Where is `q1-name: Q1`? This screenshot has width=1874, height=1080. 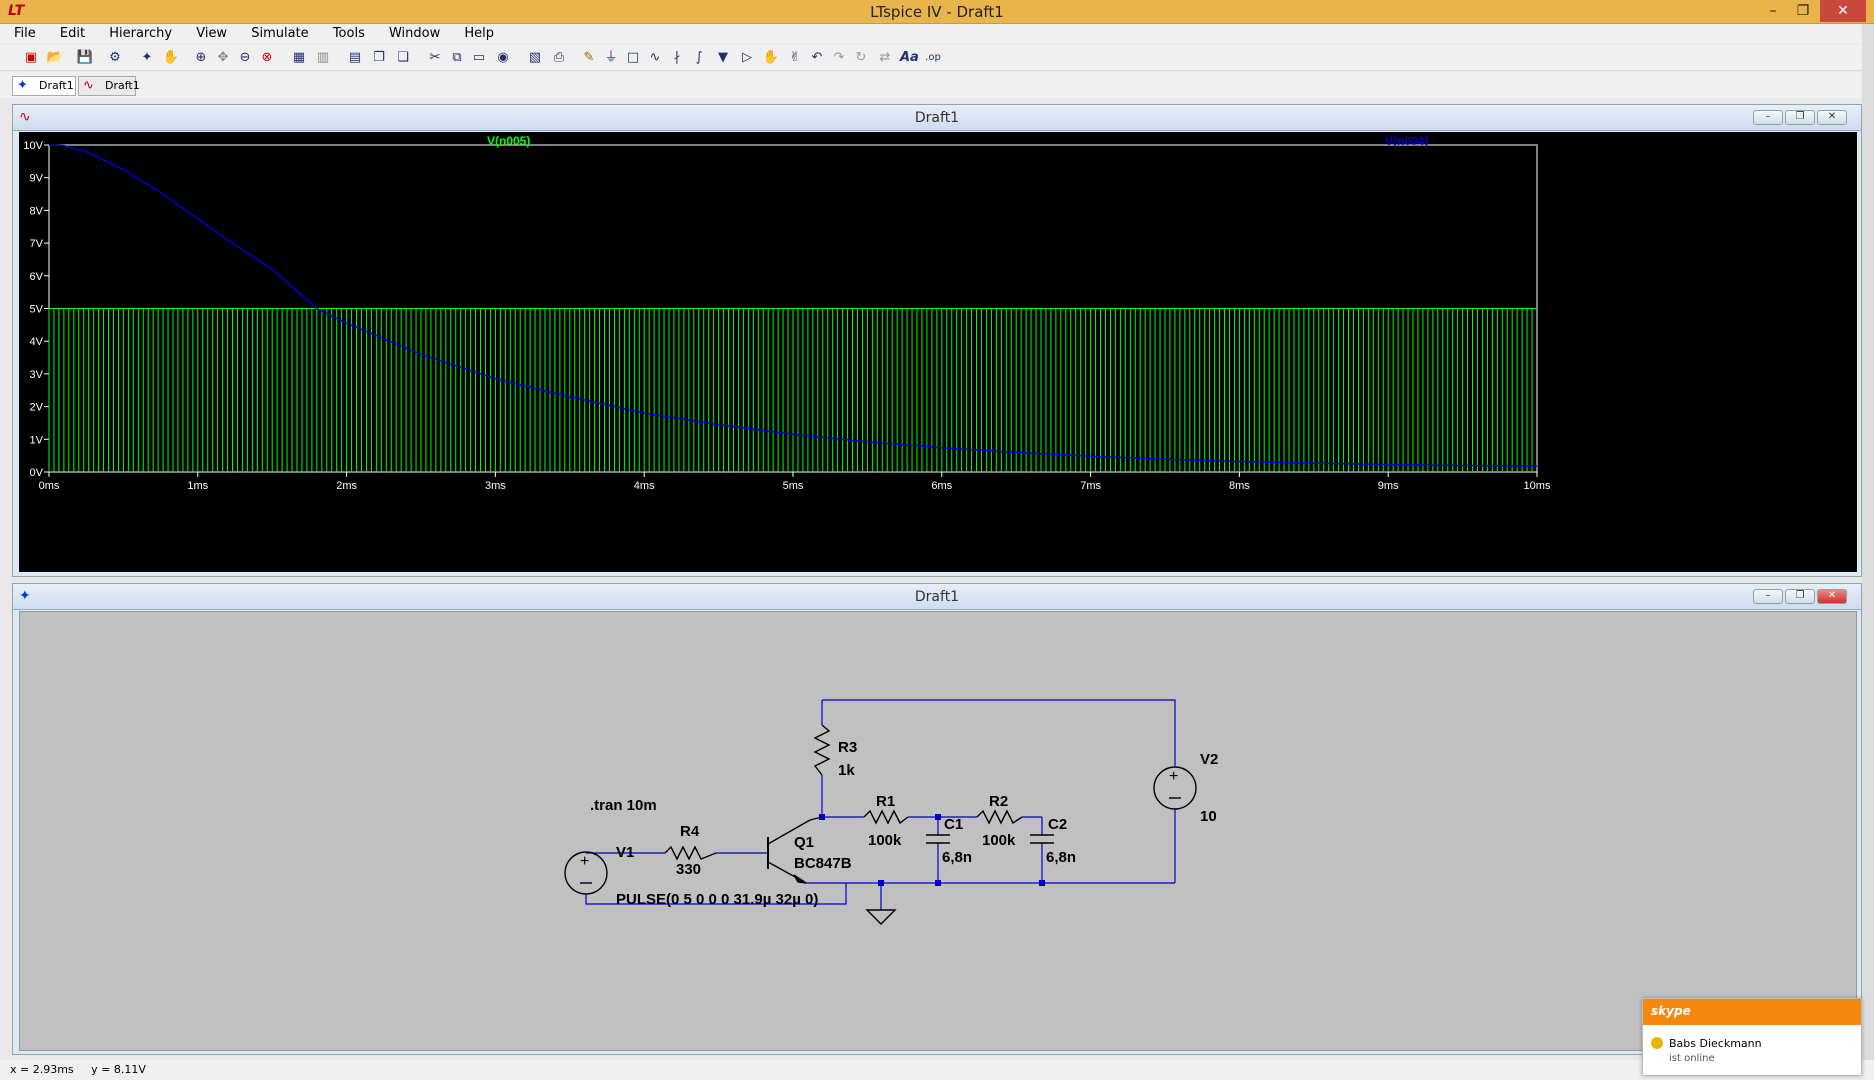 q1-name: Q1 is located at coordinates (804, 842).